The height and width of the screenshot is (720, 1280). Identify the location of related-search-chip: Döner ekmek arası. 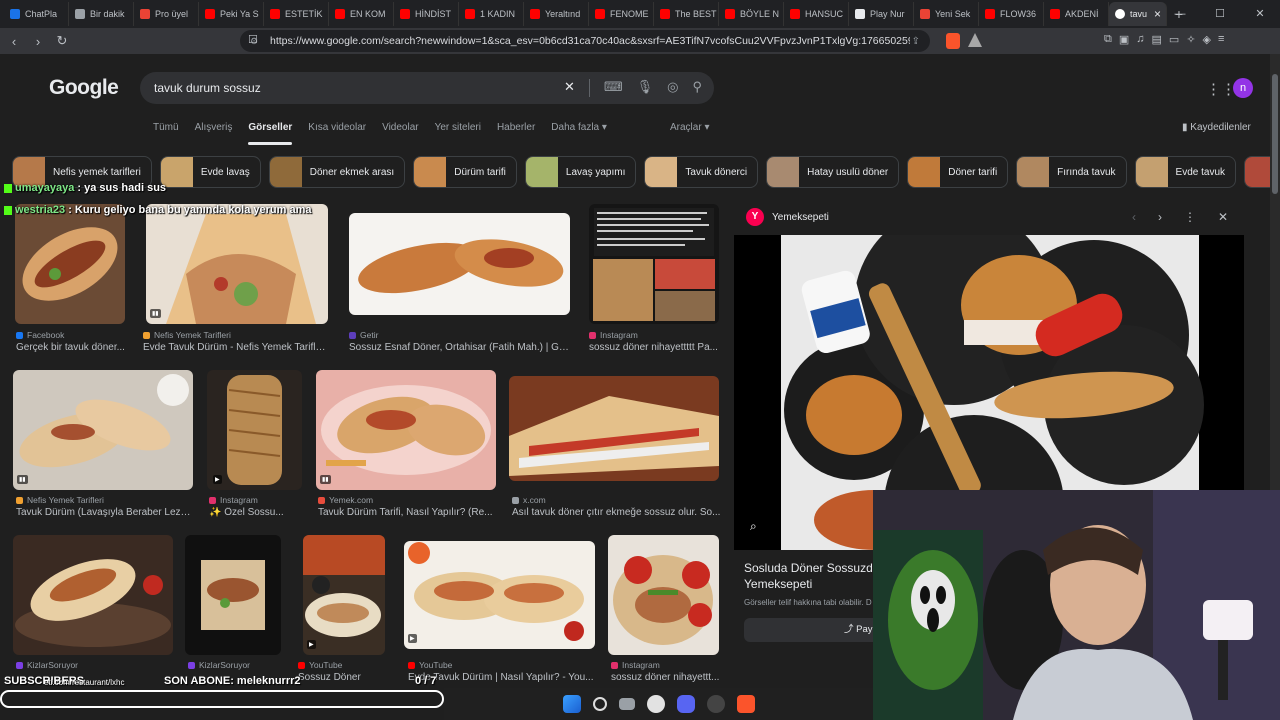
(337, 172).